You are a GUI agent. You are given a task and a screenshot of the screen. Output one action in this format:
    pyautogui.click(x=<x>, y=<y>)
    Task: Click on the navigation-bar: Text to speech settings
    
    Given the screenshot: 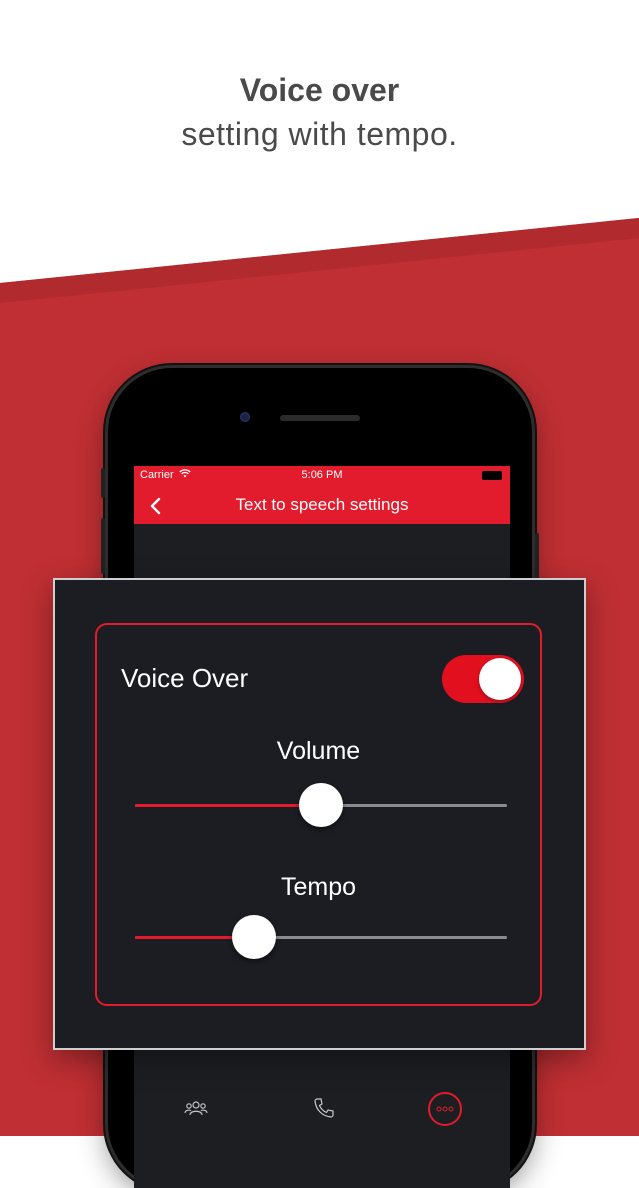 What is the action you would take?
    pyautogui.click(x=322, y=505)
    